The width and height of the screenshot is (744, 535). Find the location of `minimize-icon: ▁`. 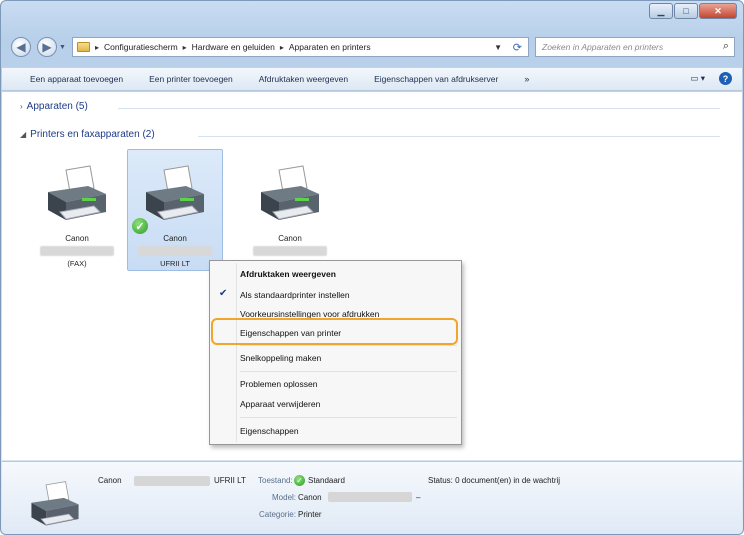

minimize-icon: ▁ is located at coordinates (661, 11).